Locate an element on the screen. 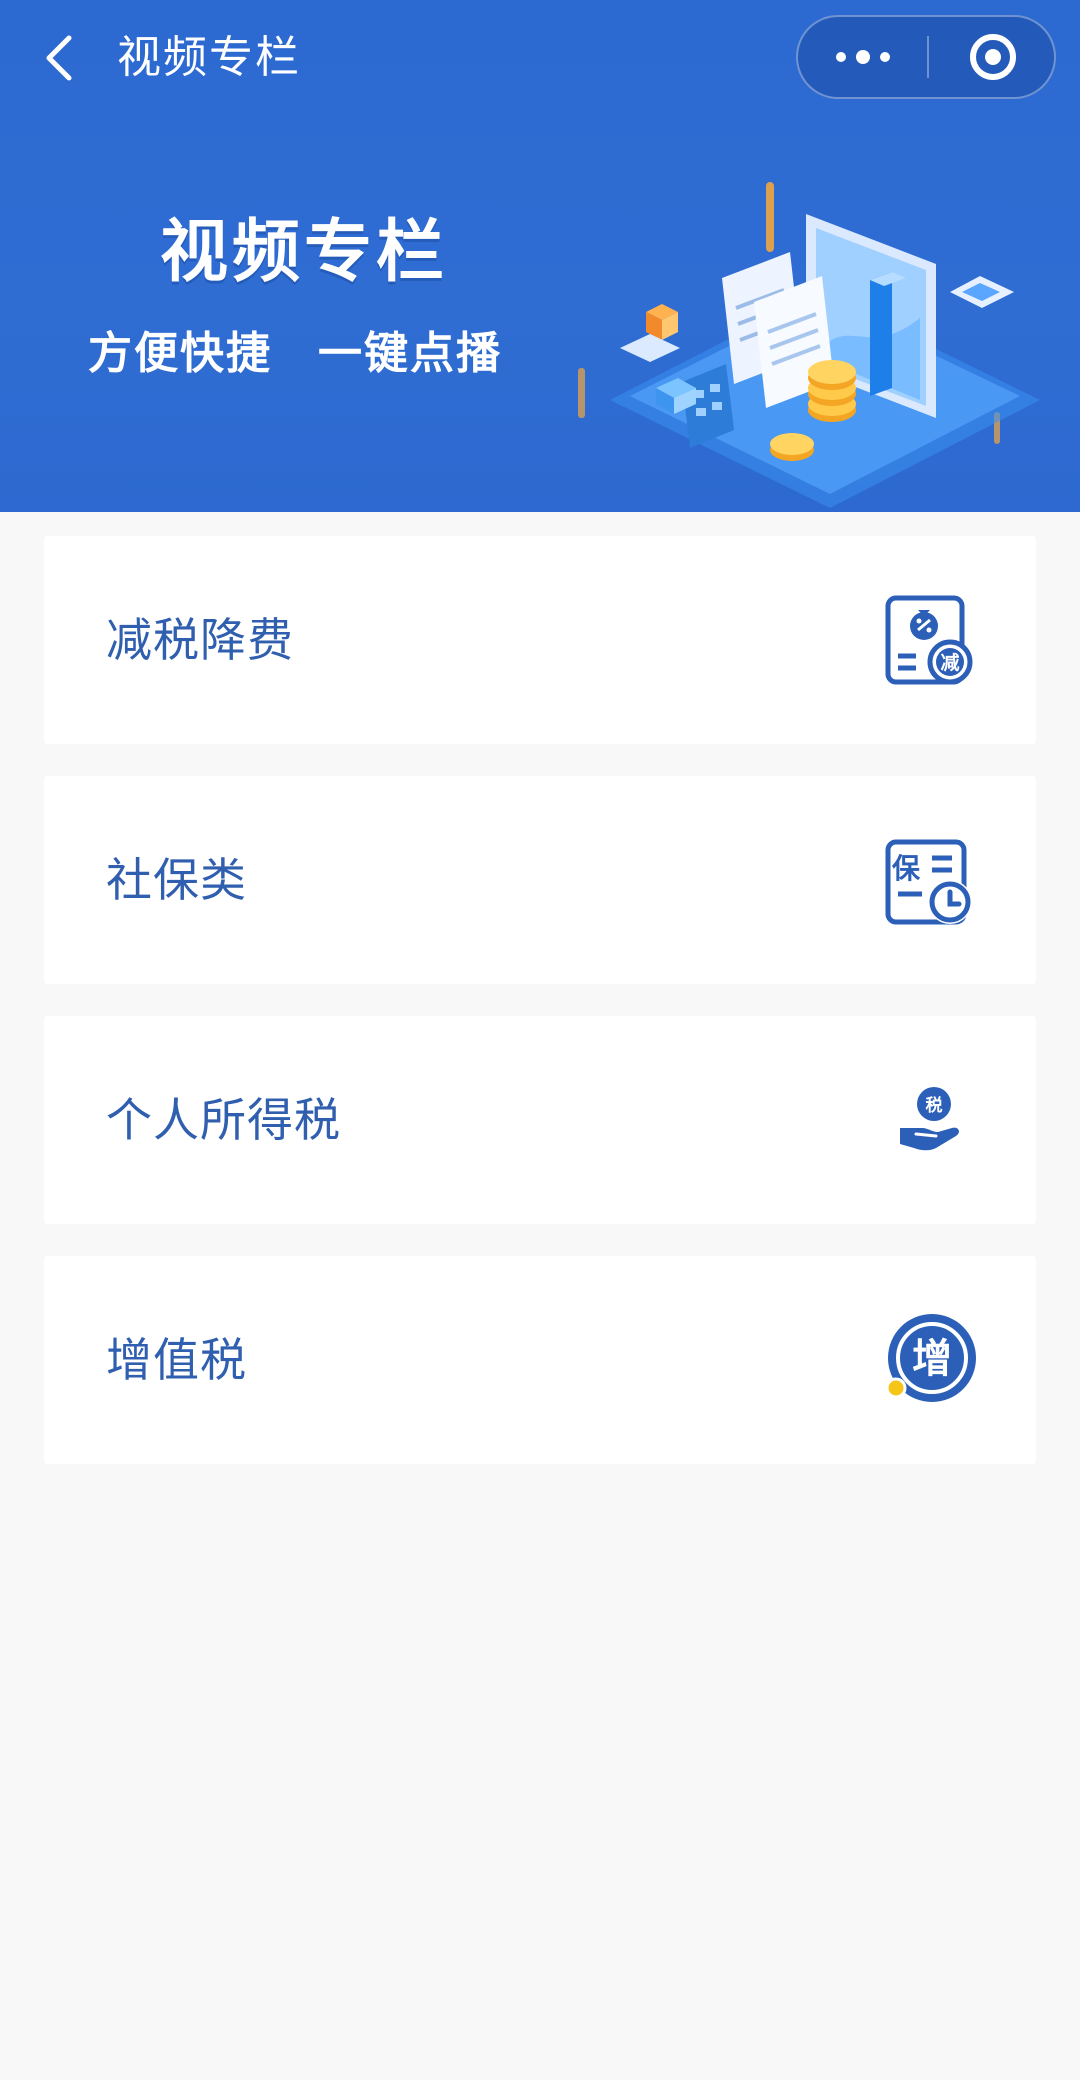 Image resolution: width=1080 pixels, height=2080 pixels. back-button is located at coordinates (58, 58).